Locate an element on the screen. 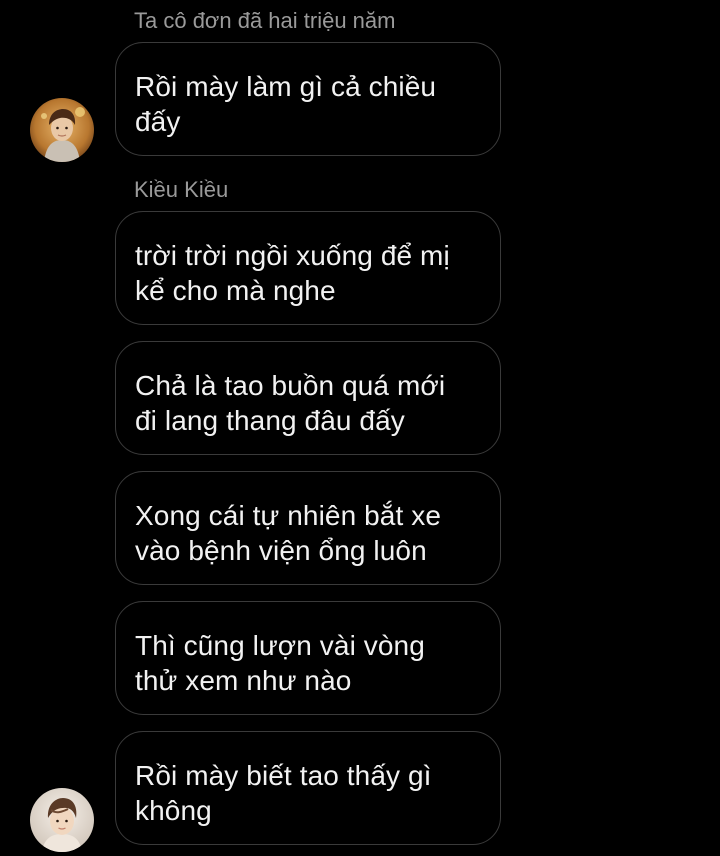 The height and width of the screenshot is (856, 720). message-bubble: Rồi mày làm gì cả chiều đấy is located at coordinates (308, 99).